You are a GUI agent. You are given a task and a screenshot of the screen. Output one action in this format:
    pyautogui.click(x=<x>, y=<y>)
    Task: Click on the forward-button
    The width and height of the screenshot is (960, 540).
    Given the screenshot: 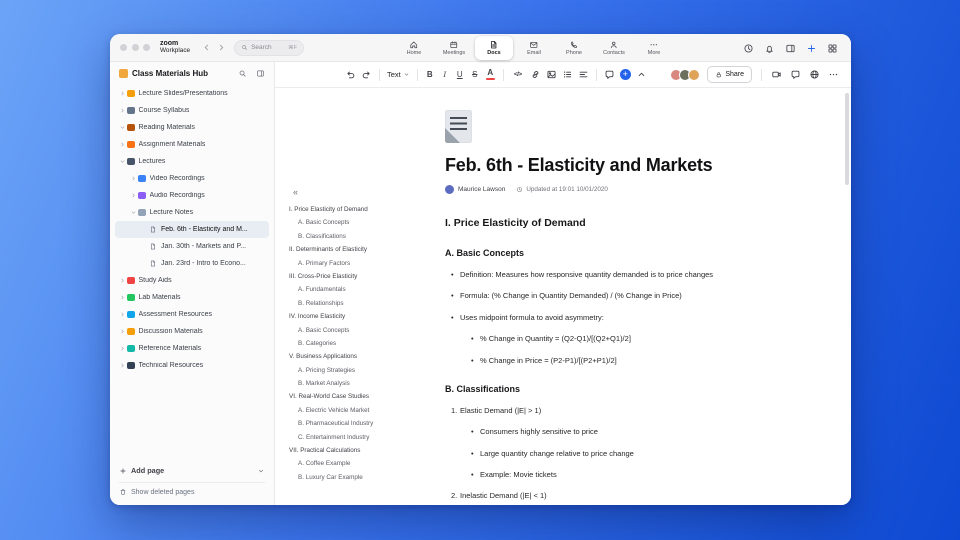 What is the action you would take?
    pyautogui.click(x=221, y=47)
    